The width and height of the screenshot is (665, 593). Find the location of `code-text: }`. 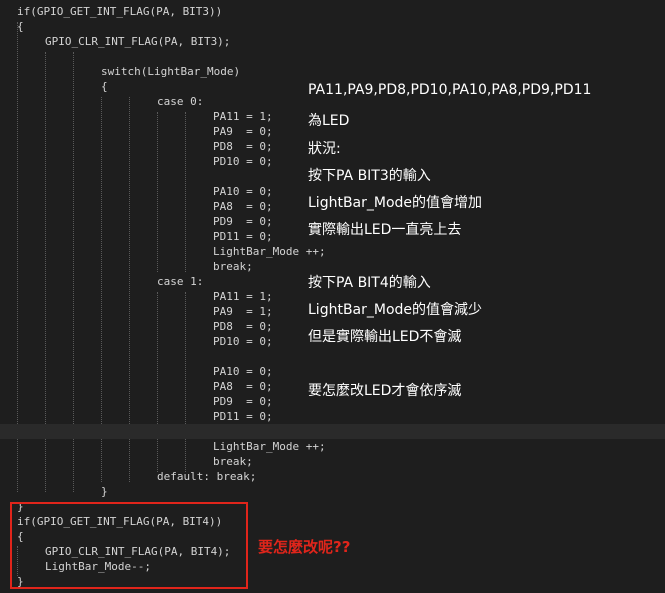

code-text: } is located at coordinates (104, 491).